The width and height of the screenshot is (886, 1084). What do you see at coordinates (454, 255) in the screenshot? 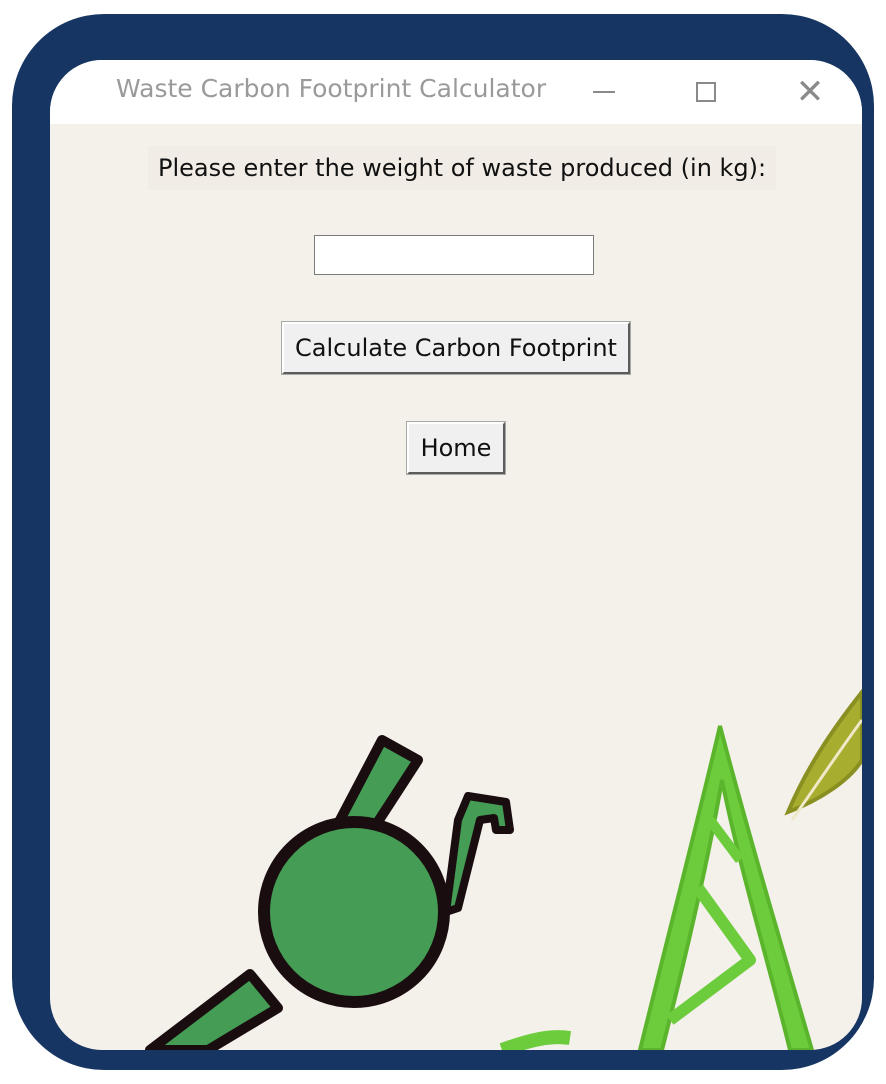
I see `weight-input` at bounding box center [454, 255].